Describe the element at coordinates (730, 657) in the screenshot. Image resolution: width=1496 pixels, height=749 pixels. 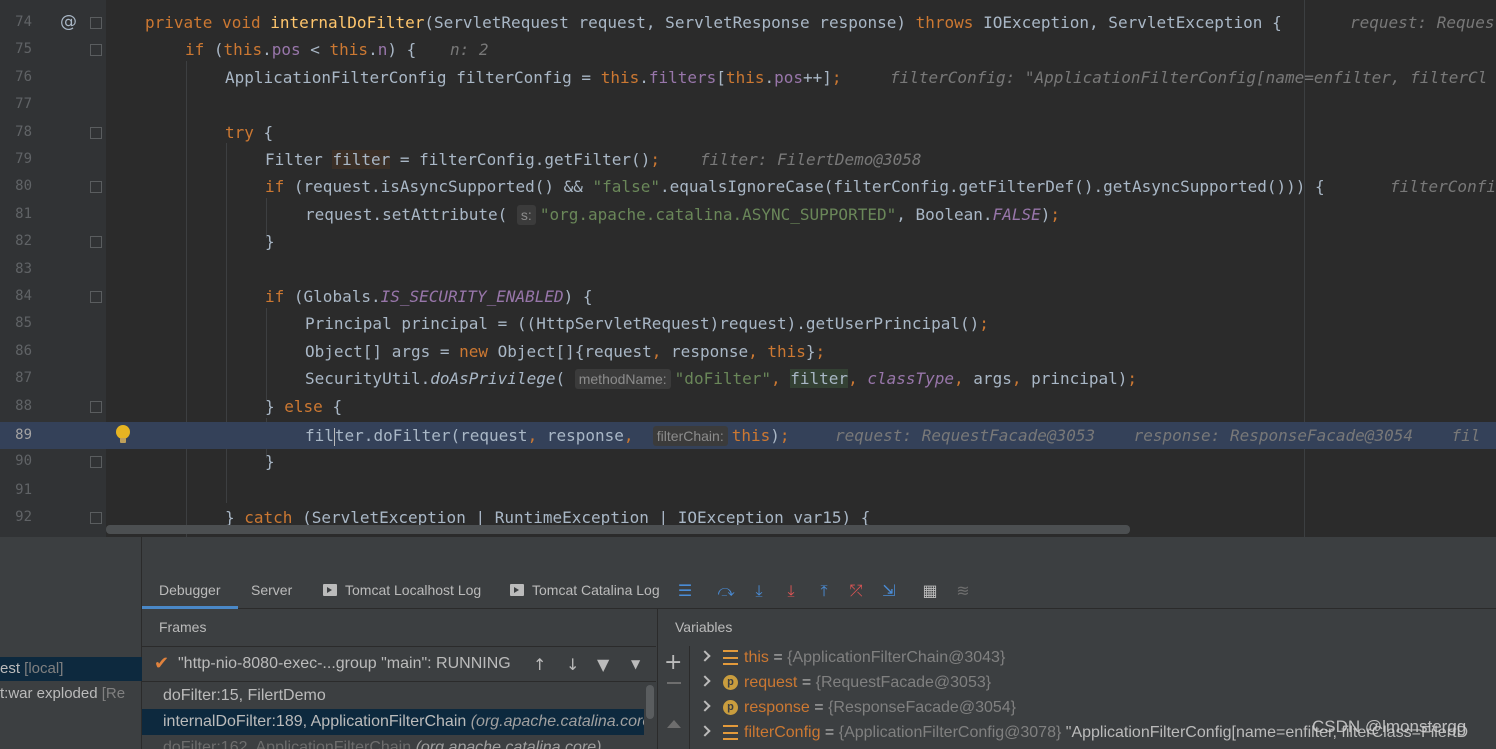
I see `field-list-icon` at that location.